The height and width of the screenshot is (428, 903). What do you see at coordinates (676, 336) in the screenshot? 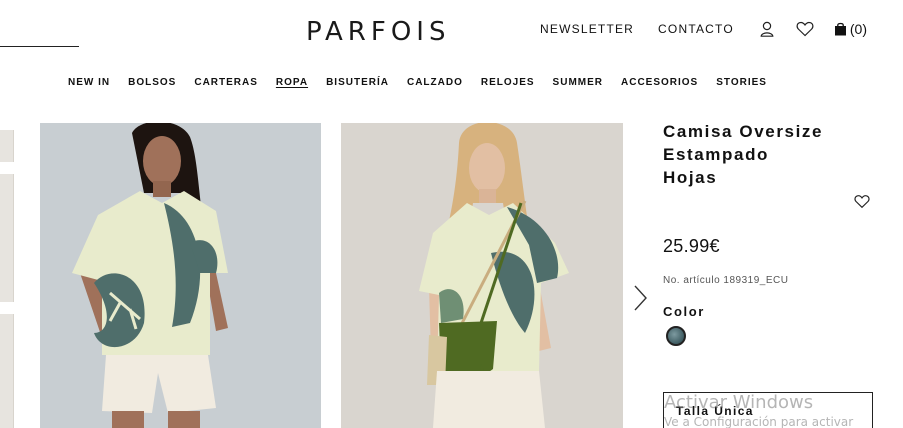
I see `color-swatch` at bounding box center [676, 336].